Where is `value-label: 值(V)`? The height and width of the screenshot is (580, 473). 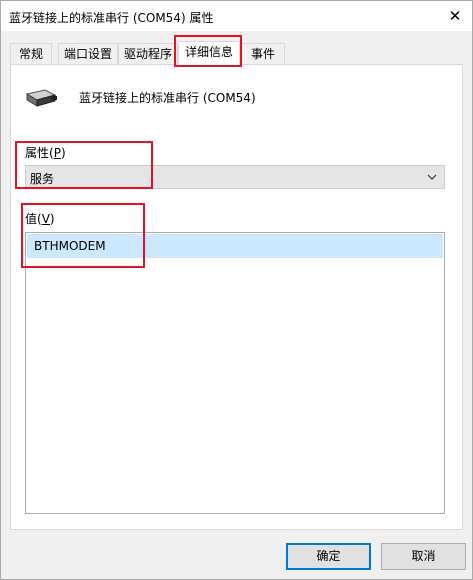 value-label: 值(V) is located at coordinates (40, 219).